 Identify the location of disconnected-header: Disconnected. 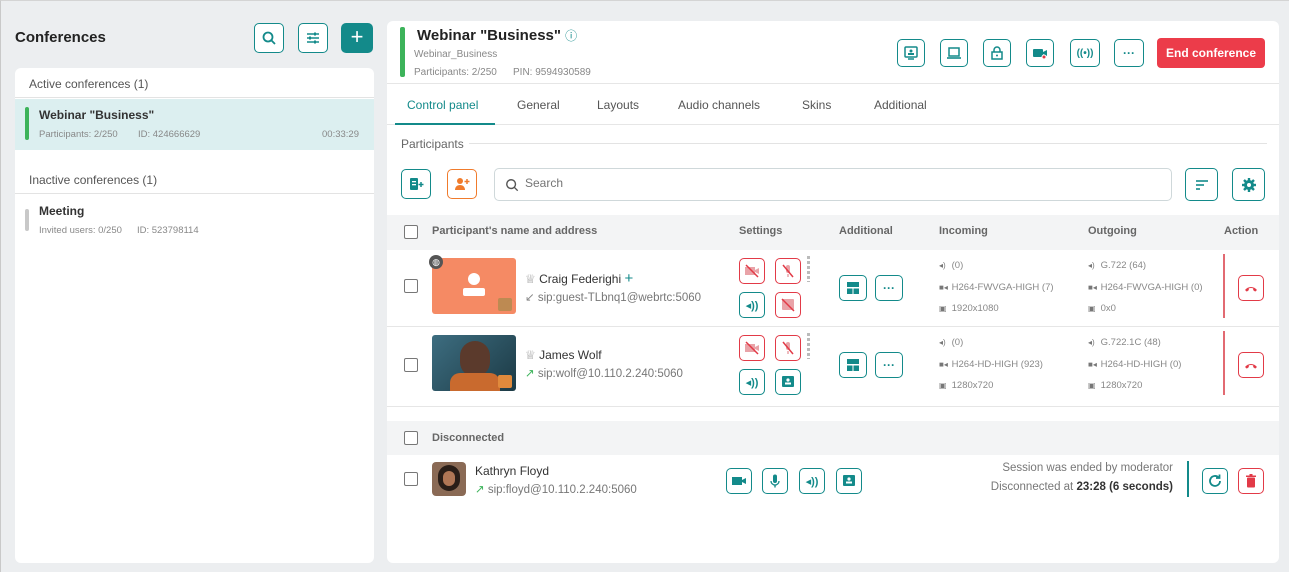
(833, 438).